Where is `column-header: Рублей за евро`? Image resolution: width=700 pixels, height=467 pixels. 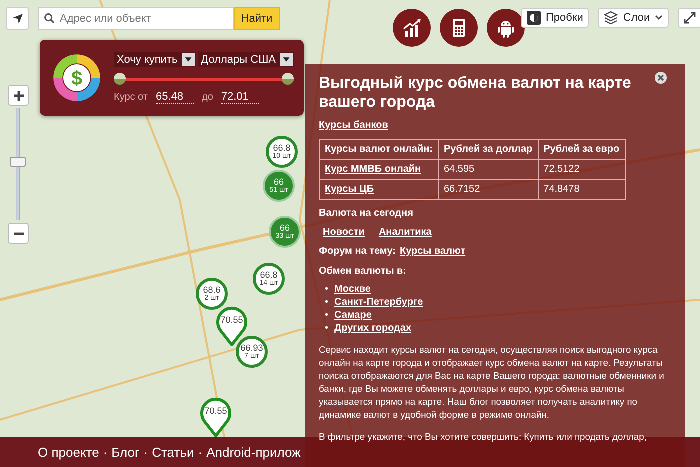 column-header: Рублей за евро is located at coordinates (582, 150).